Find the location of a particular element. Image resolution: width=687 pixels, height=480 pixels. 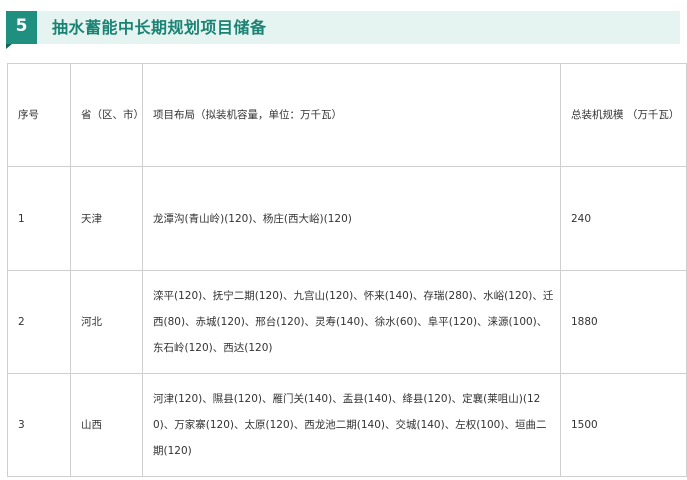

cell-layout: 龙潭沟(青山岭)(120)、杨庄(西大峪)(120) is located at coordinates (351, 218).